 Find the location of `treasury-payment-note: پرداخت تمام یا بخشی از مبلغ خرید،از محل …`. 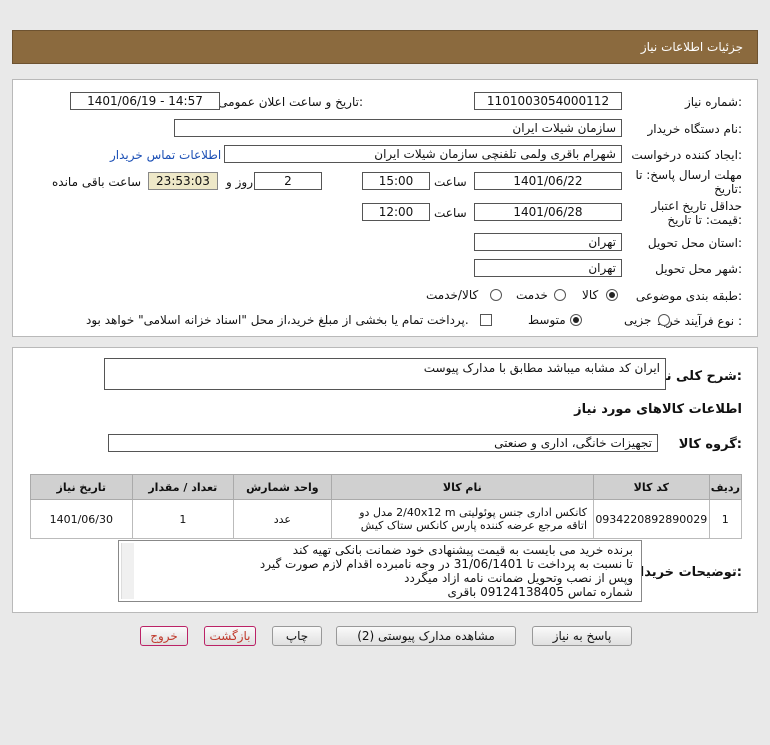

treasury-payment-note: پرداخت تمام یا بخشی از مبلغ خرید،از محل … is located at coordinates (277, 320).